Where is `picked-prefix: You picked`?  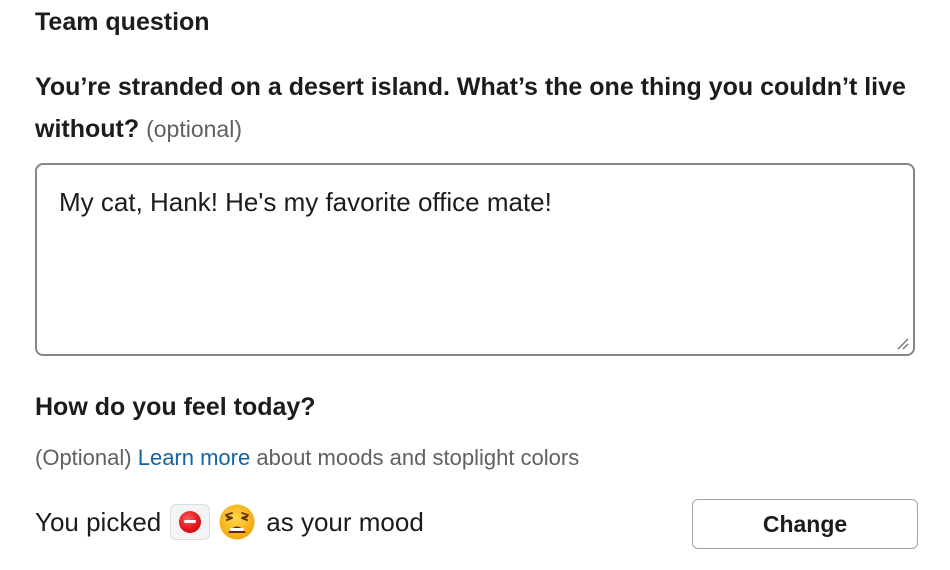
picked-prefix: You picked is located at coordinates (98, 521).